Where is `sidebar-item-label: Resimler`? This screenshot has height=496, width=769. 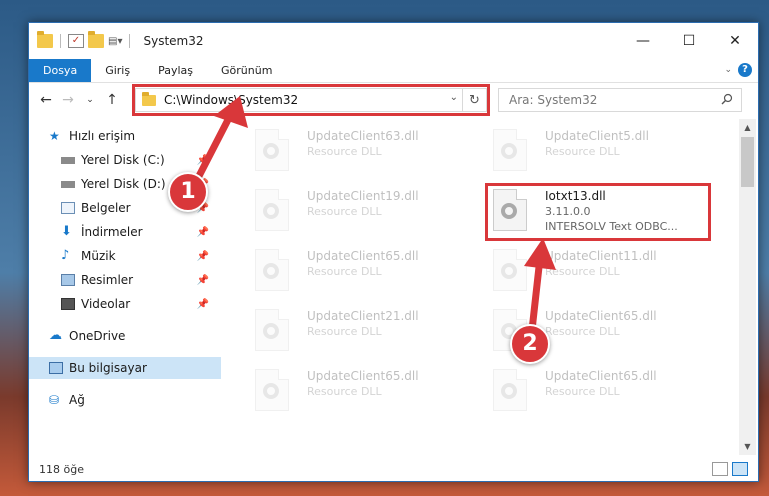 sidebar-item-label: Resimler is located at coordinates (107, 280).